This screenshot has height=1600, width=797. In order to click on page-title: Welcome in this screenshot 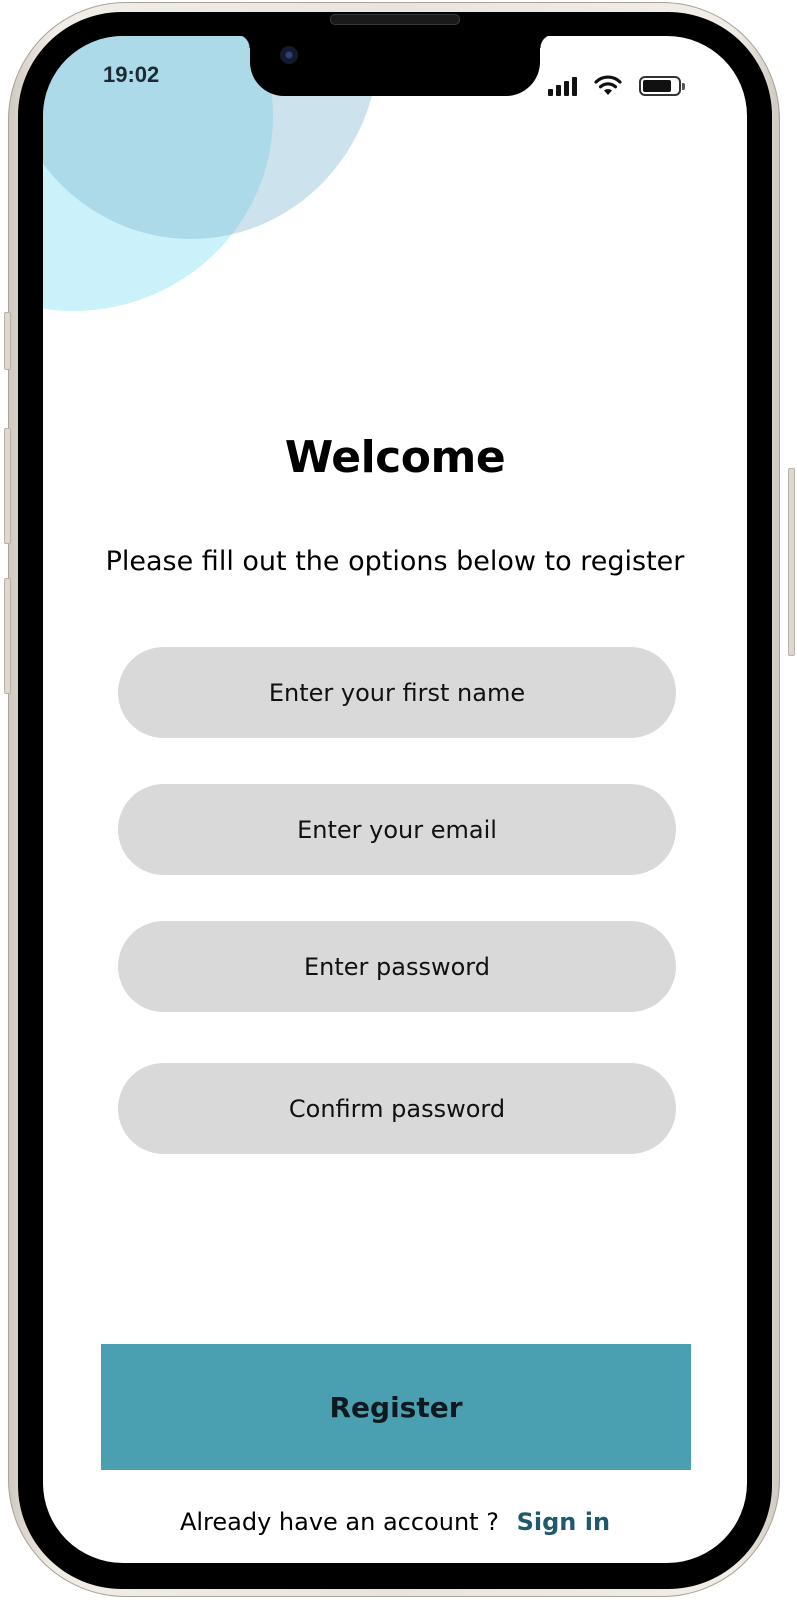, I will do `click(395, 457)`.